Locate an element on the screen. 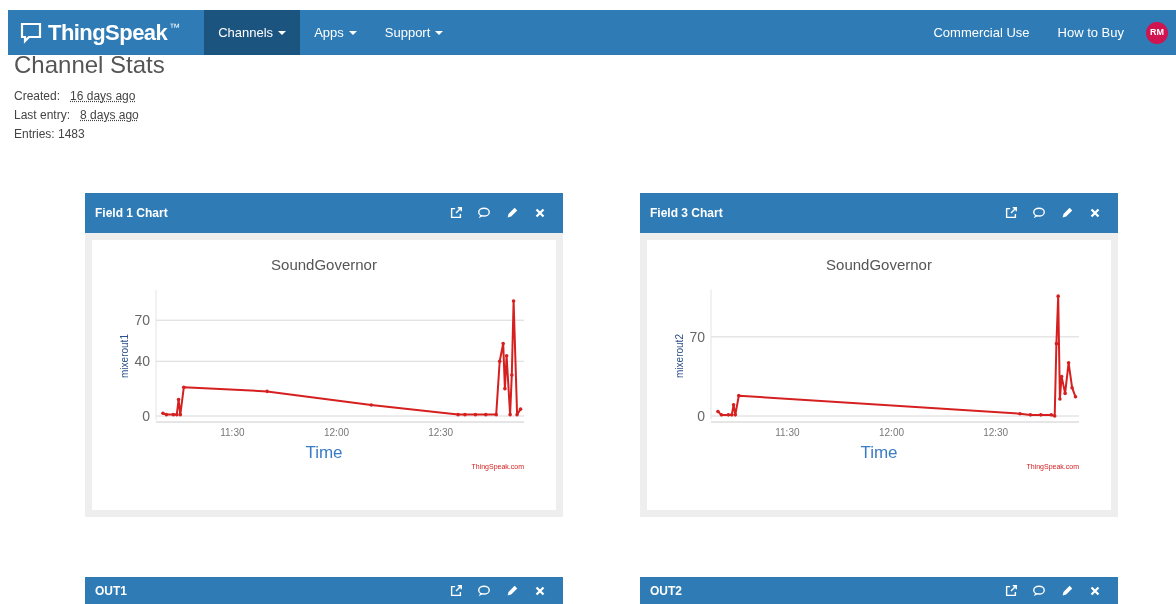 The width and height of the screenshot is (1176, 604). y-tick-label: 40 is located at coordinates (142, 361).